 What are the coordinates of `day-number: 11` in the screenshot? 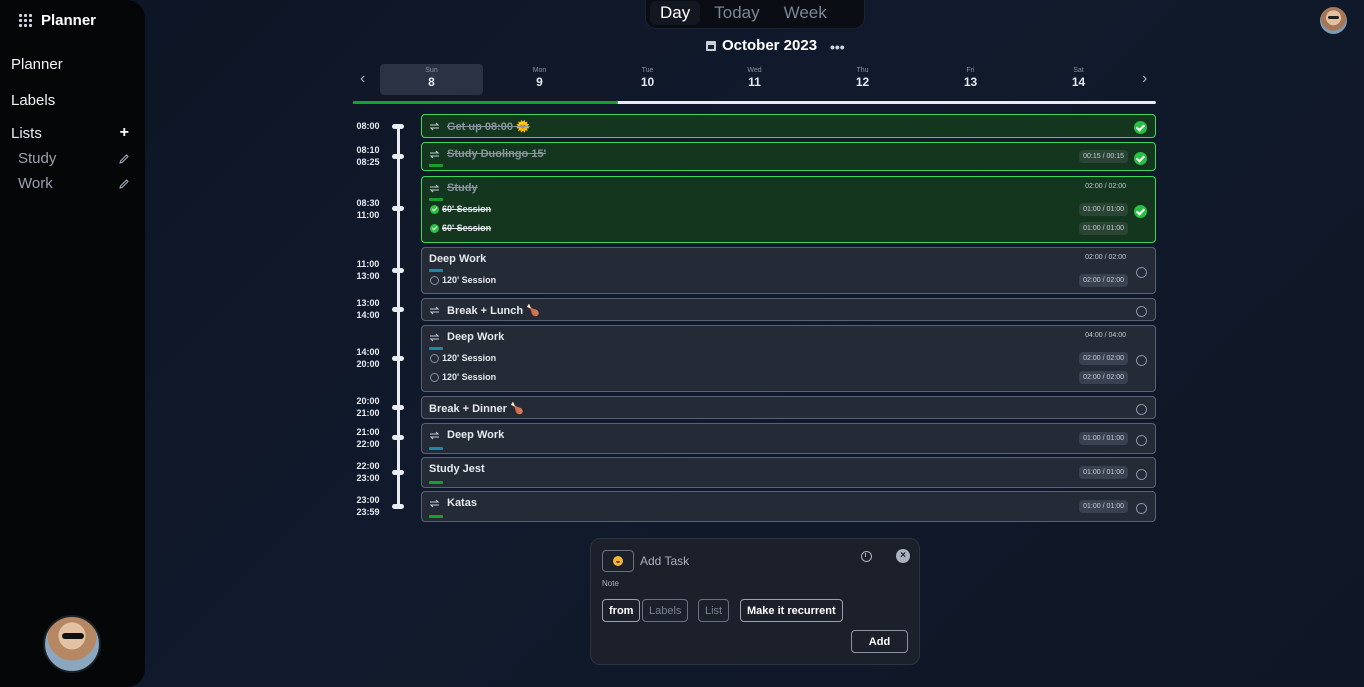 It's located at (754, 82).